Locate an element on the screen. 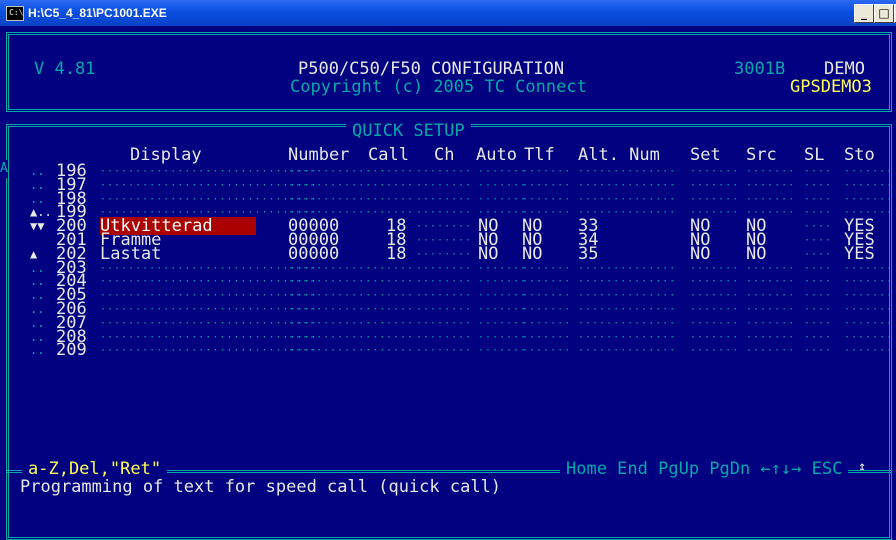 This screenshot has width=896, height=540. app-icon-text: C:\ is located at coordinates (16, 12).